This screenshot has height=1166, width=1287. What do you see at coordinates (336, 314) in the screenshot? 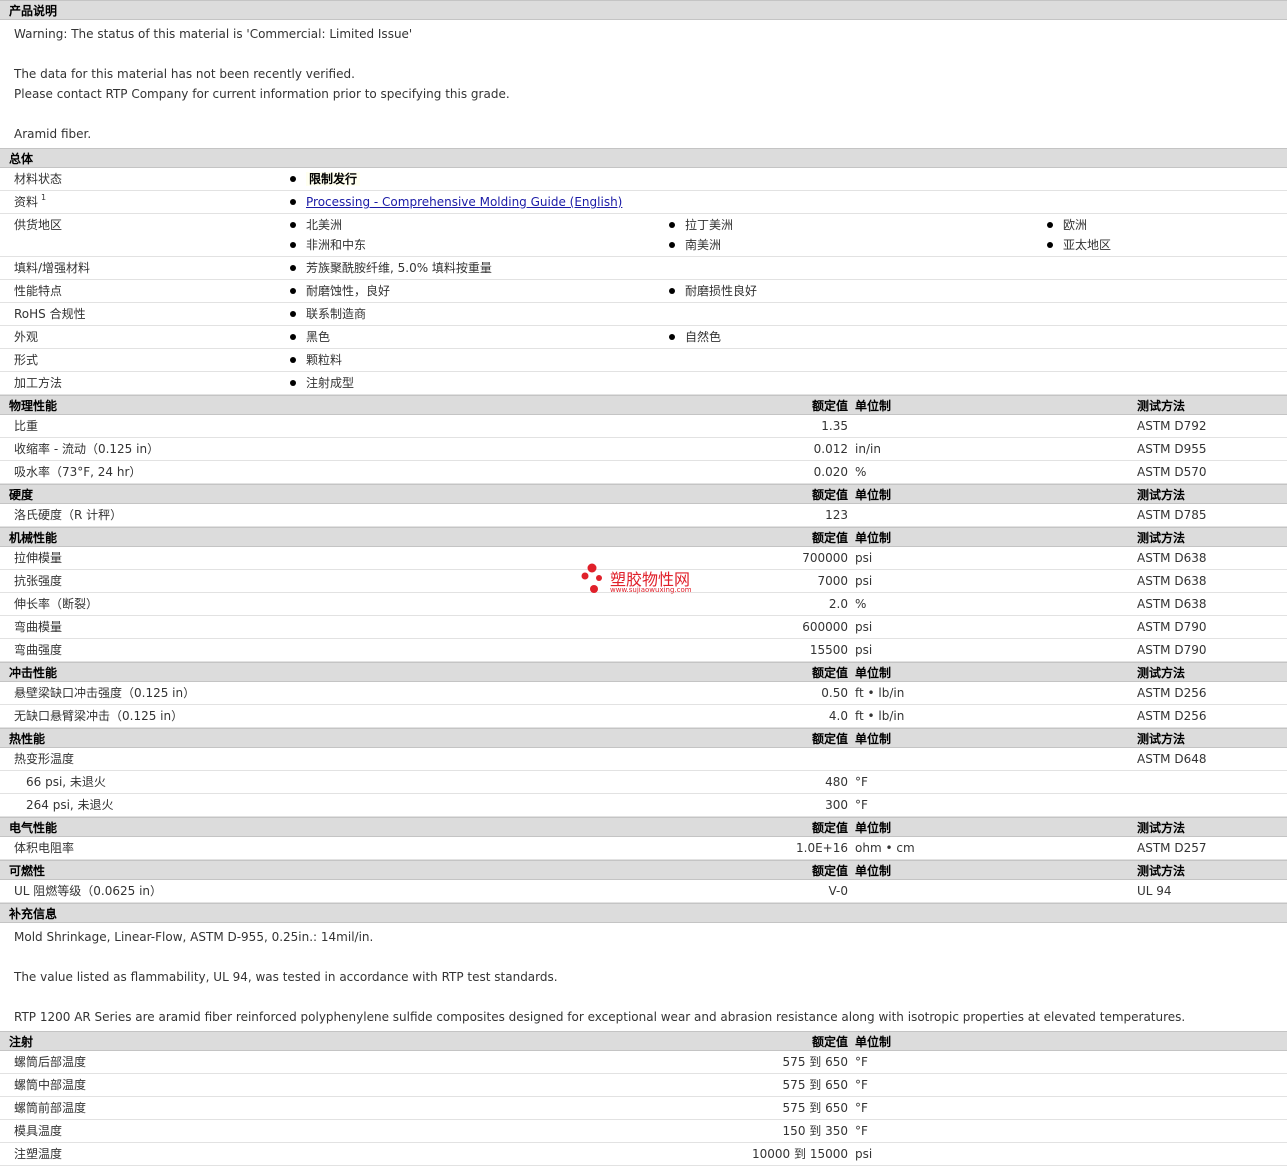
I see `row-value: 联系制造商` at bounding box center [336, 314].